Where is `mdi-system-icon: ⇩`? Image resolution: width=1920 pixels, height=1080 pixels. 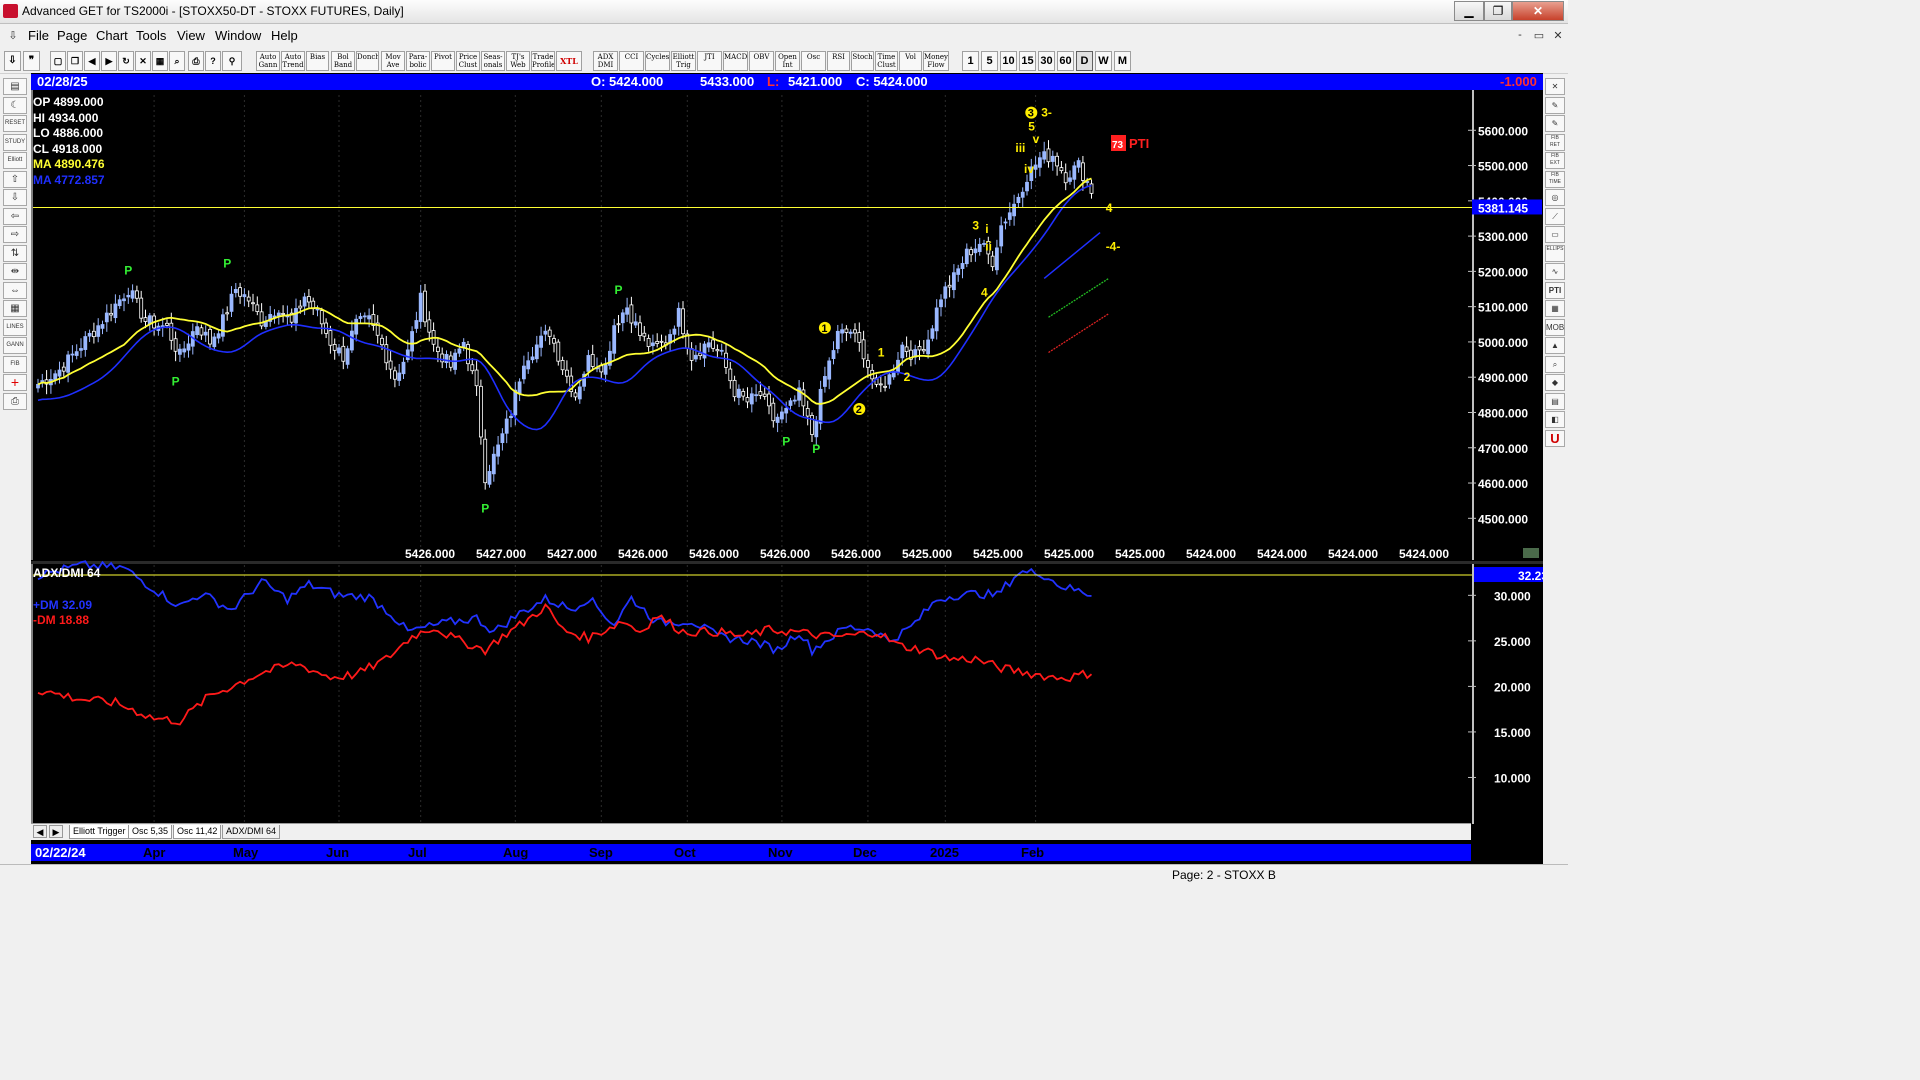
mdi-system-icon: ⇩ is located at coordinates (13, 36).